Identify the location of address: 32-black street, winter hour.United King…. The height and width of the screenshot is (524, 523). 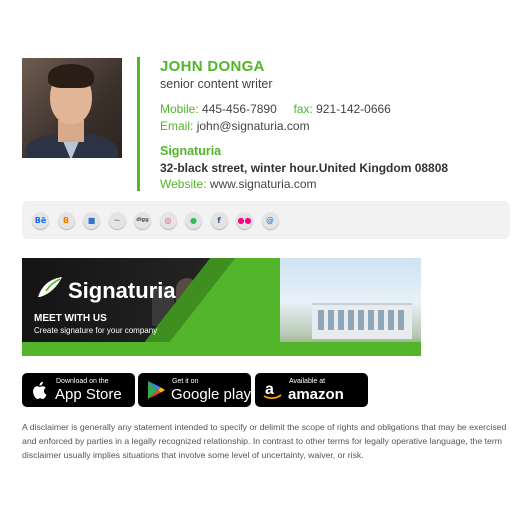
(304, 168).